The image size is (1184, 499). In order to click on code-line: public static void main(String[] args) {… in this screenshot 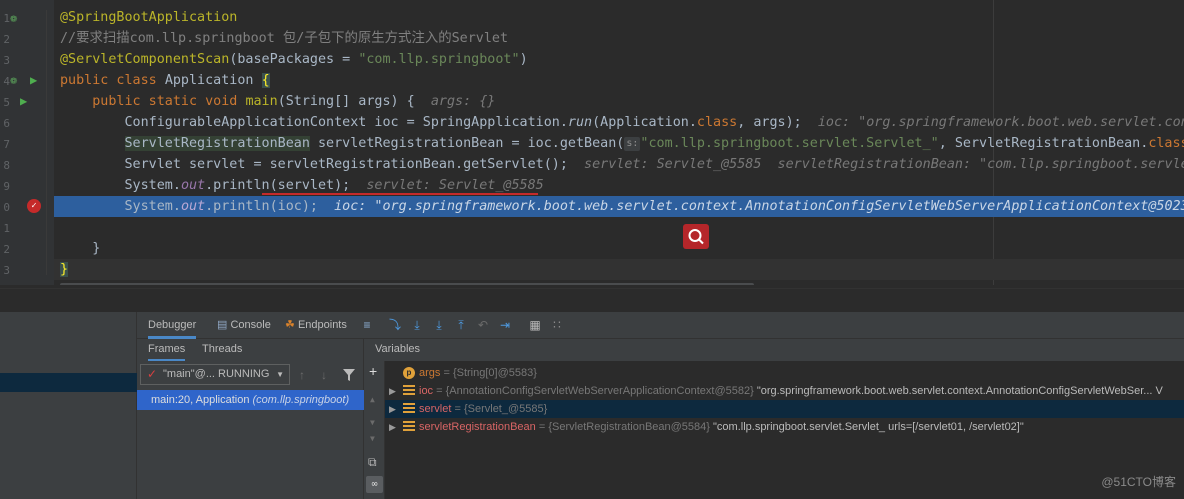, I will do `click(619, 101)`.